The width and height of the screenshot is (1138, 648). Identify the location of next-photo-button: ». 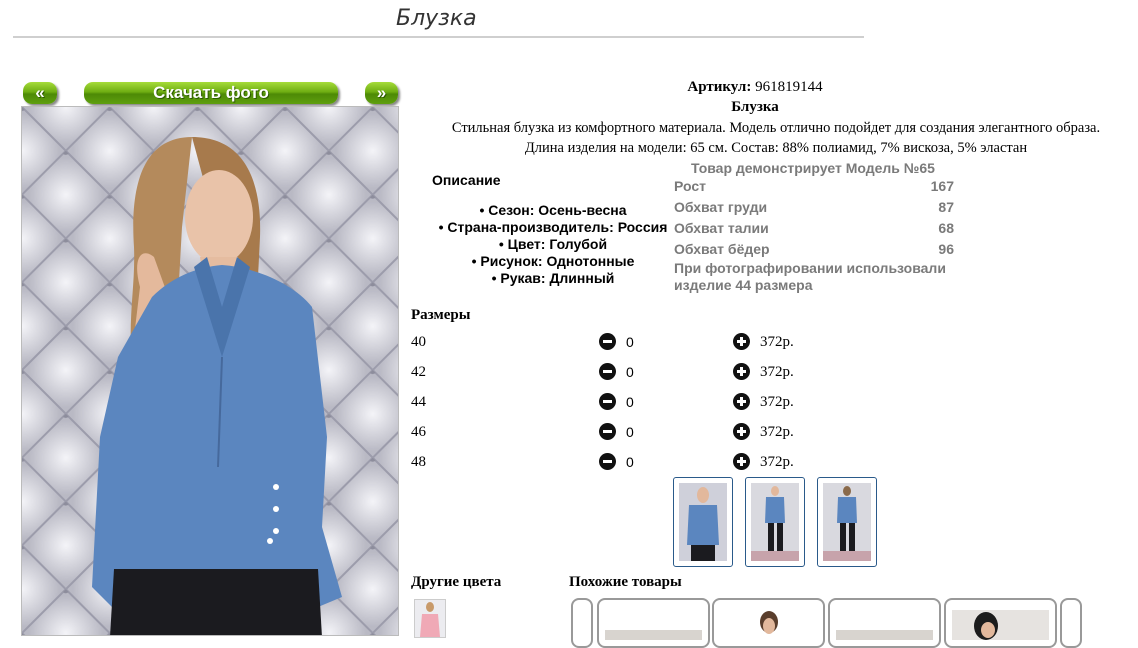
(381, 93).